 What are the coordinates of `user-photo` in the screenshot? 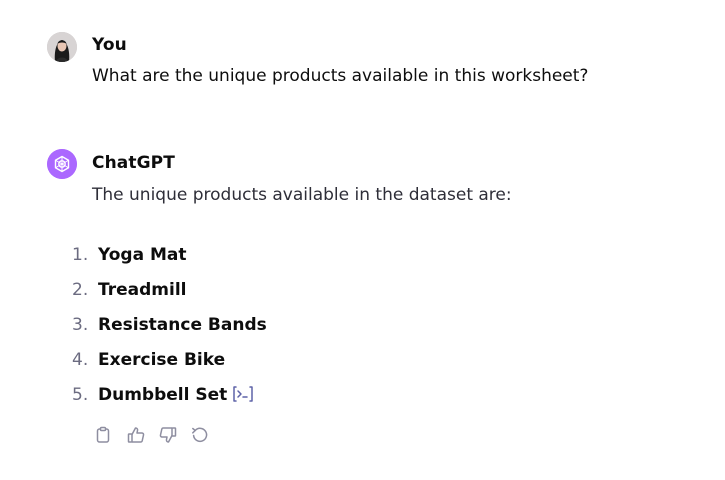 It's located at (62, 47).